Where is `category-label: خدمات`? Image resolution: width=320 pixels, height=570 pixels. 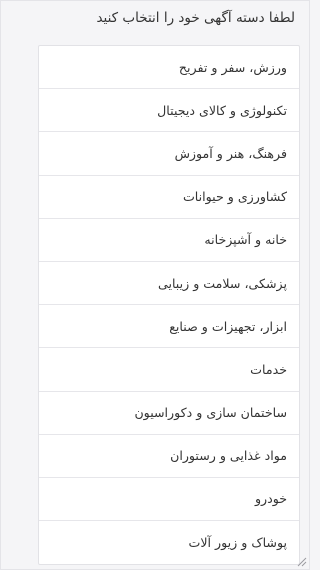
category-label: خدمات is located at coordinates (268, 369).